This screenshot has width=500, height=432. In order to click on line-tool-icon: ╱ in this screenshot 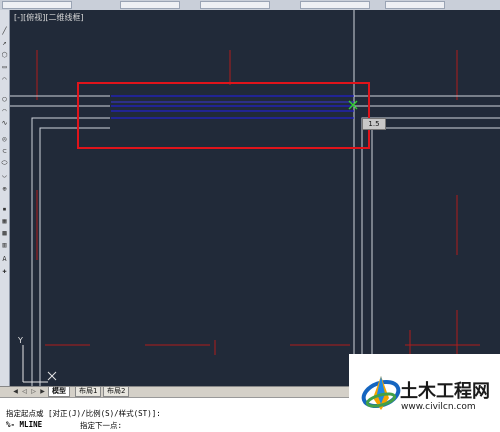, I will do `click(4, 31)`.